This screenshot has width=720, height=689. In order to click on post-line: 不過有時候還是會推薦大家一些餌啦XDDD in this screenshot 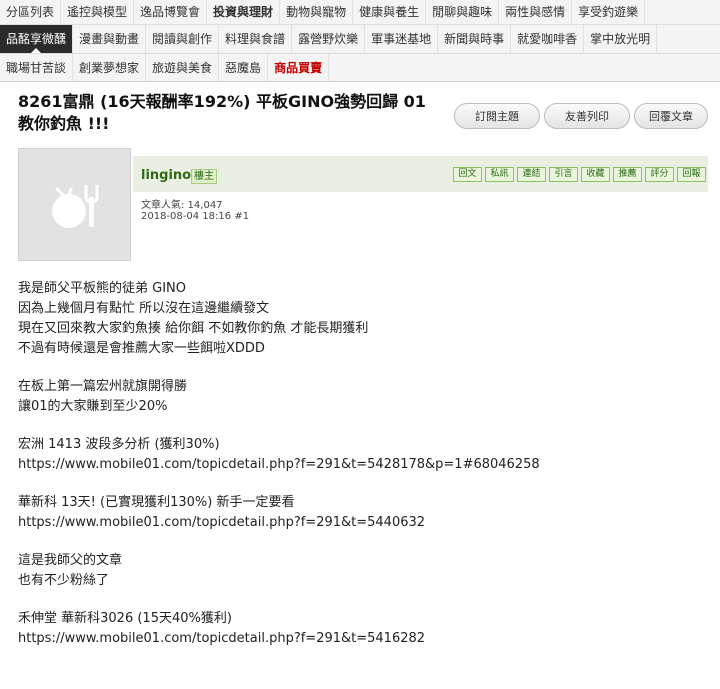, I will do `click(141, 348)`.